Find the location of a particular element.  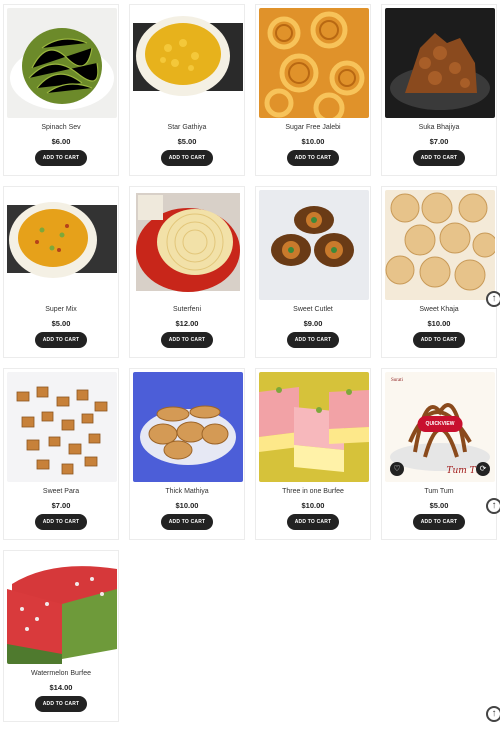

product-name: Sugar Free Jalebi is located at coordinates (313, 127).